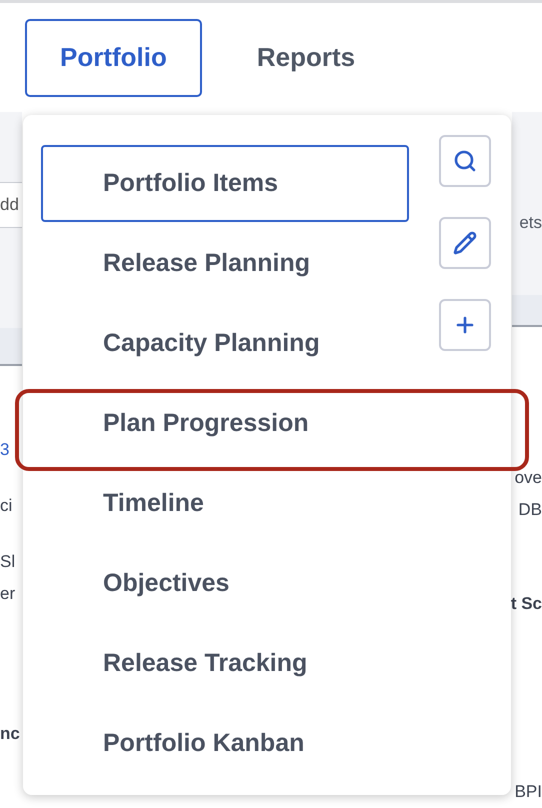  Describe the element at coordinates (10, 734) in the screenshot. I see `table-text: nc` at that location.